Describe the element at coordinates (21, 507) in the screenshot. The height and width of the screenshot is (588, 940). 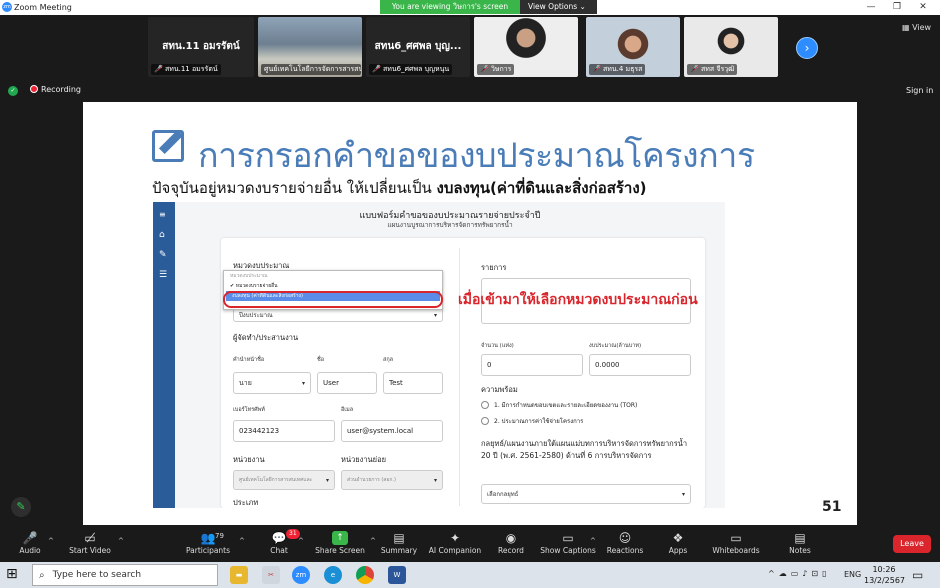
I see `annotate-pen-icon: ✎` at that location.